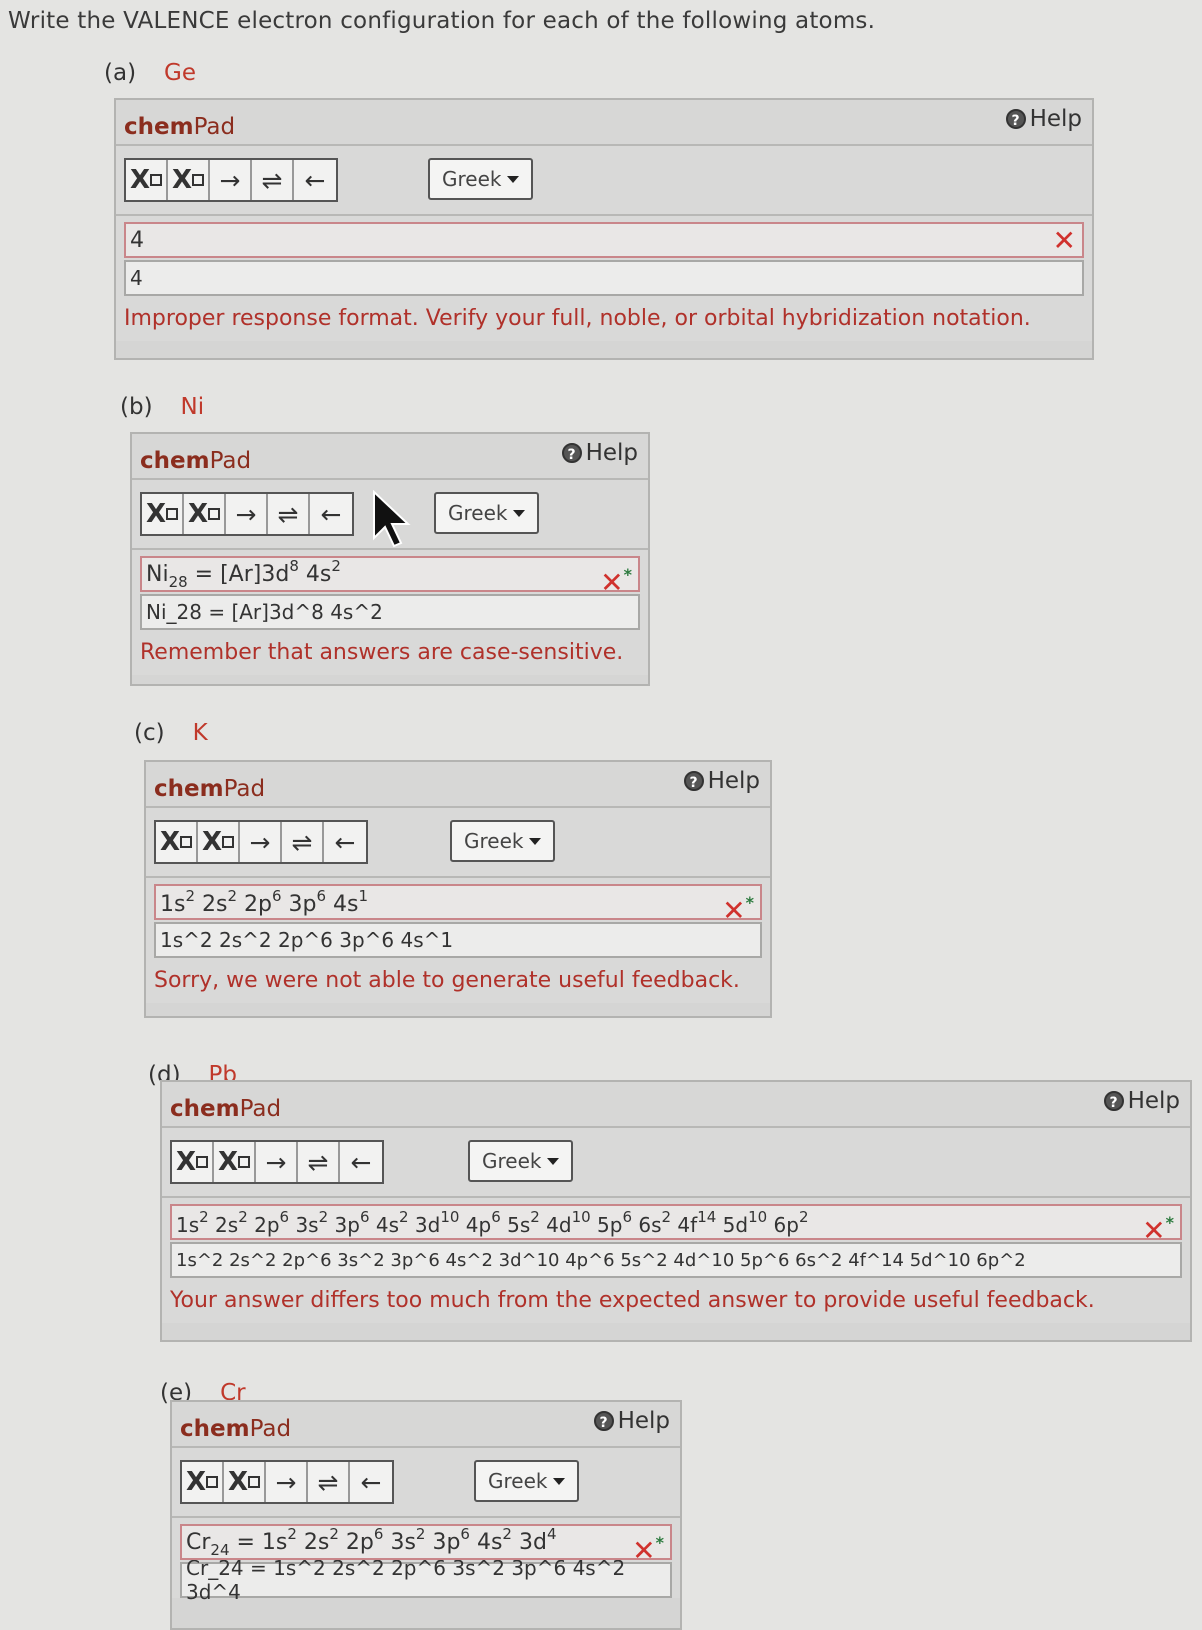 The image size is (1202, 1630). Describe the element at coordinates (604, 240) in the screenshot. I see `answer-rendered: 4 ✕` at that location.